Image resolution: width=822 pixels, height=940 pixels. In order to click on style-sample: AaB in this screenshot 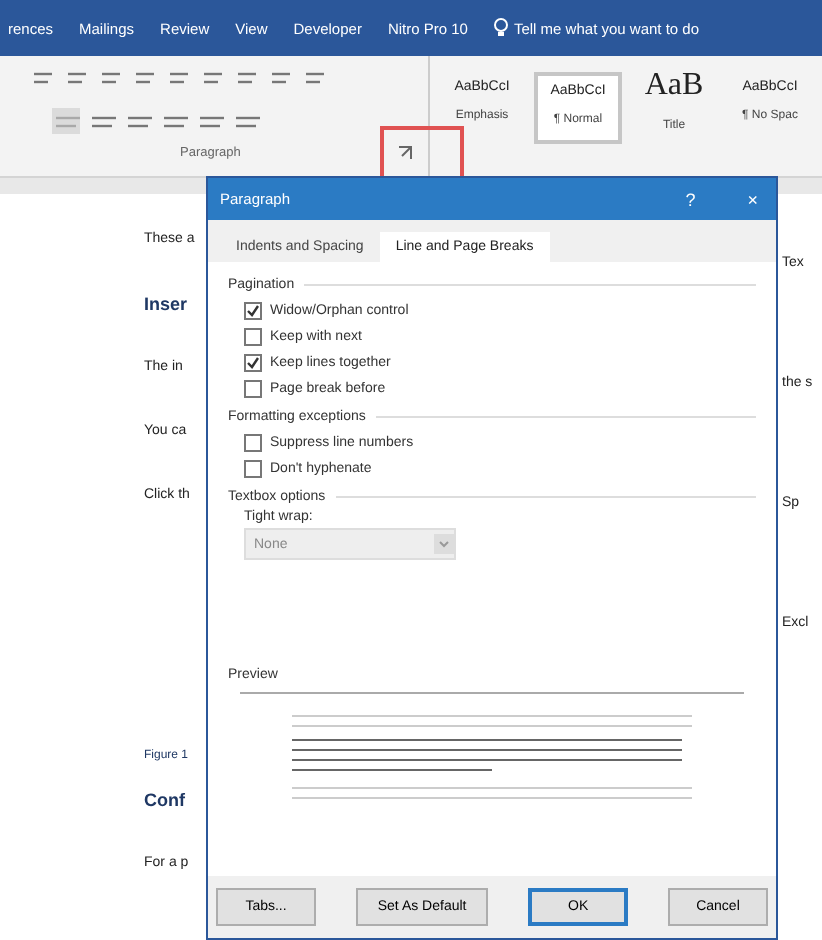, I will do `click(674, 86)`.